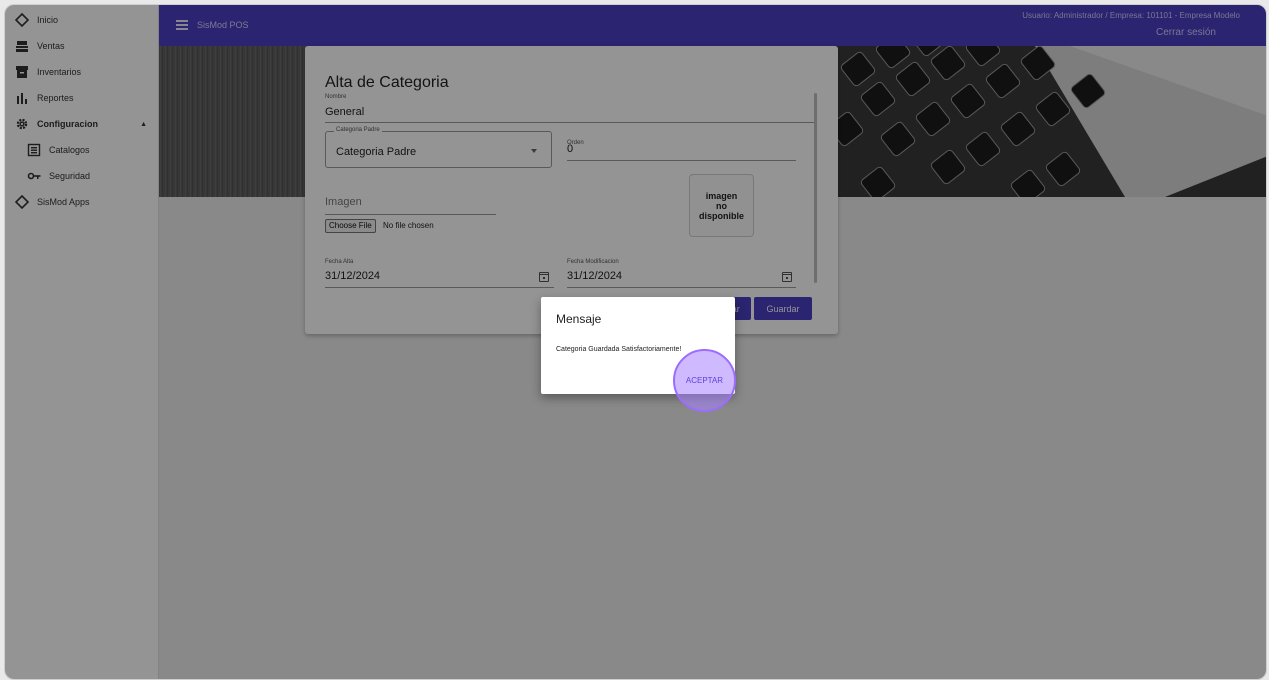  What do you see at coordinates (579, 319) in the screenshot?
I see `dialog-title: Mensaje` at bounding box center [579, 319].